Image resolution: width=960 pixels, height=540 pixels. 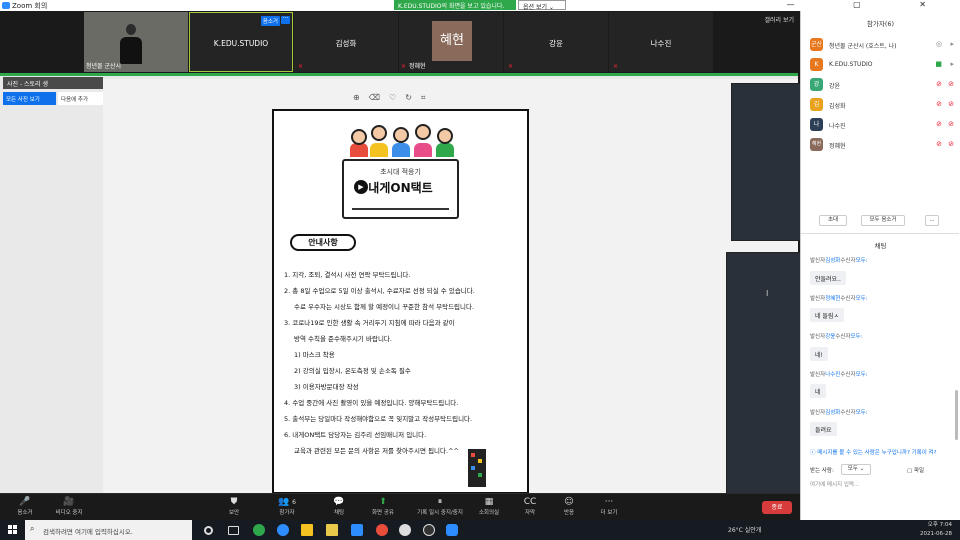 What do you see at coordinates (402, 140) in the screenshot?
I see `people-illustration` at bounding box center [402, 140].